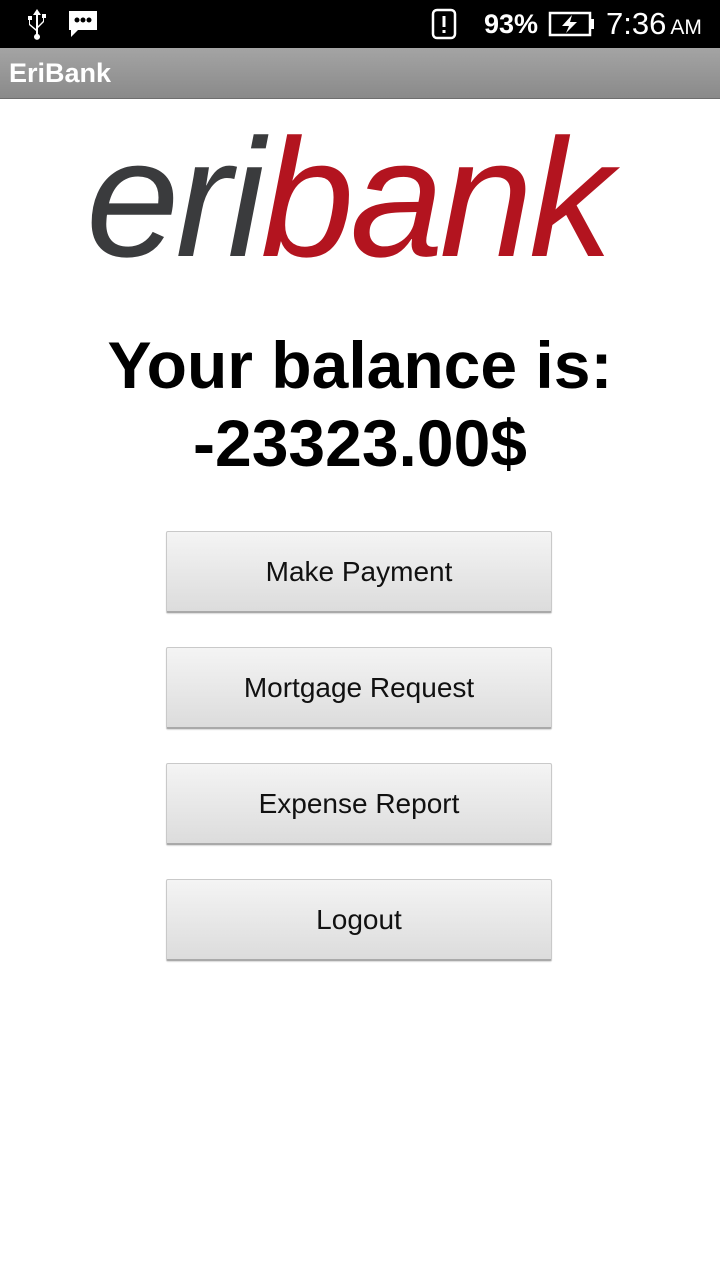  I want to click on balance-label: Your balance is:, so click(360, 365).